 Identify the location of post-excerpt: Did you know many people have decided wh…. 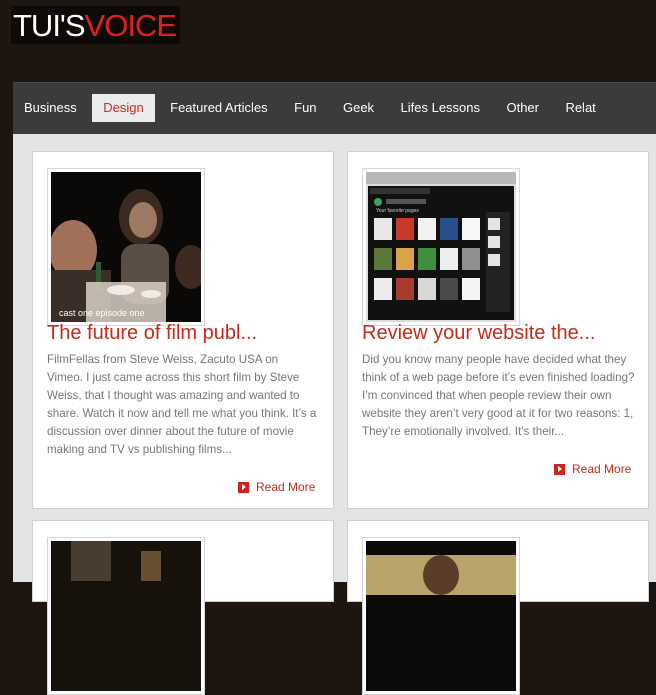
(498, 395).